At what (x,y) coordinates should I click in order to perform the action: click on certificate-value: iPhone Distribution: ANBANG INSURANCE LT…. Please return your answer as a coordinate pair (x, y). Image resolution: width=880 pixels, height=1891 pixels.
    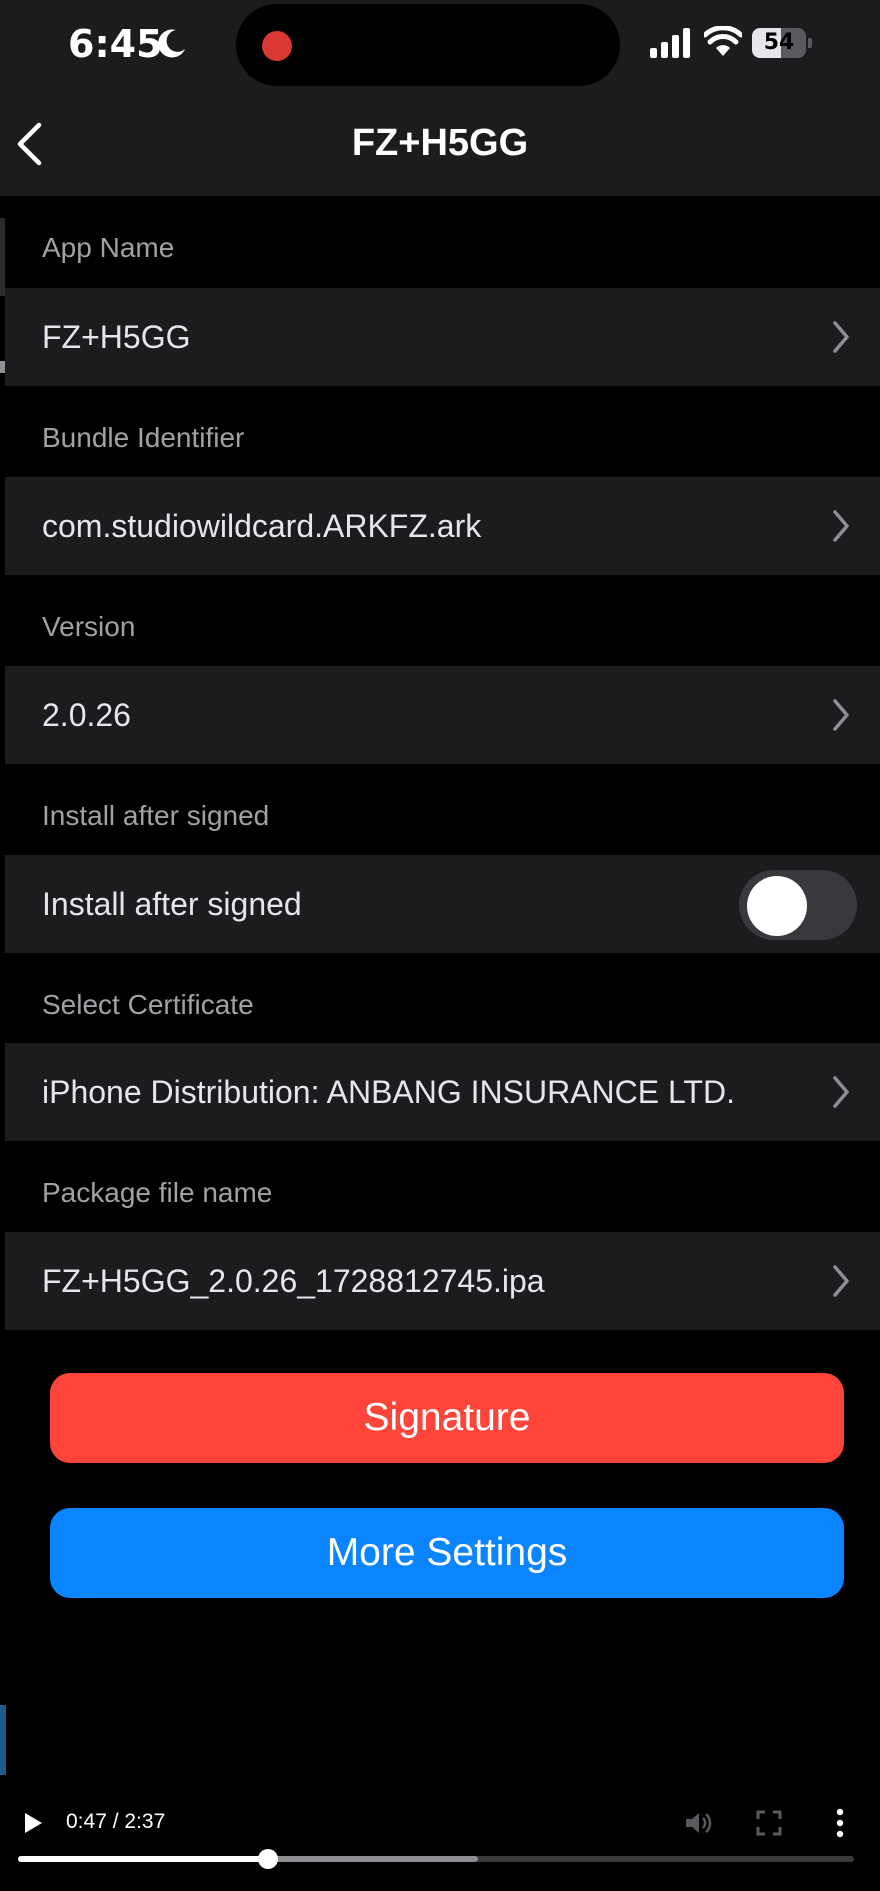
    Looking at the image, I should click on (388, 1092).